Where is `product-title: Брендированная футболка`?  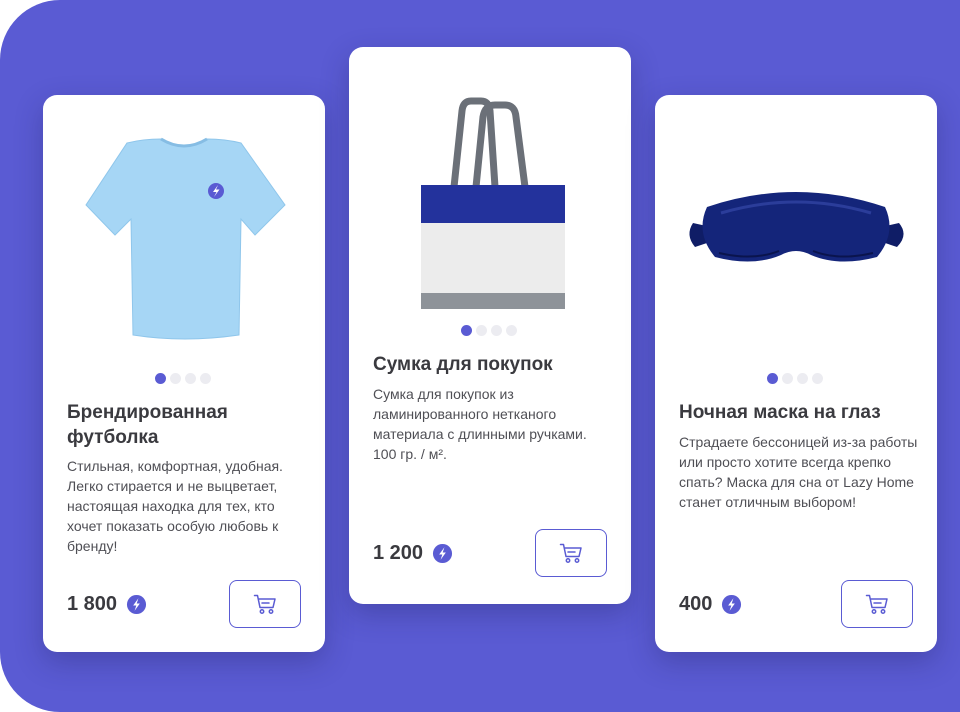
product-title: Брендированная футболка is located at coordinates (147, 425).